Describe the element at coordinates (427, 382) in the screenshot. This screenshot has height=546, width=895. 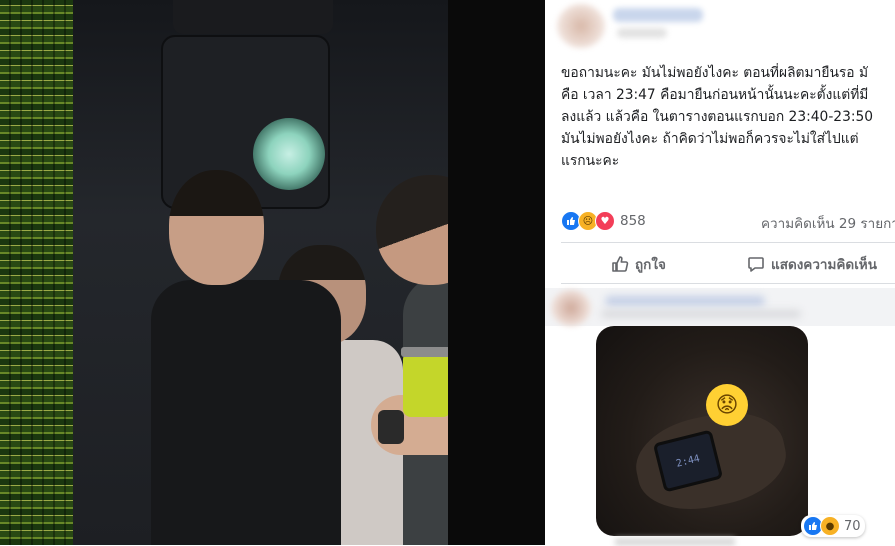
I see `tumbler-cup` at that location.